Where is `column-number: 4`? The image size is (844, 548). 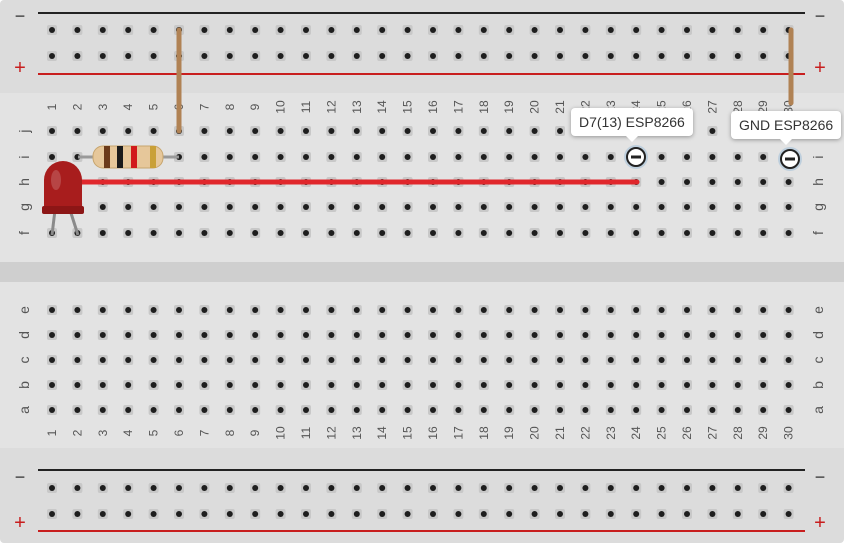
column-number: 4 is located at coordinates (128, 106).